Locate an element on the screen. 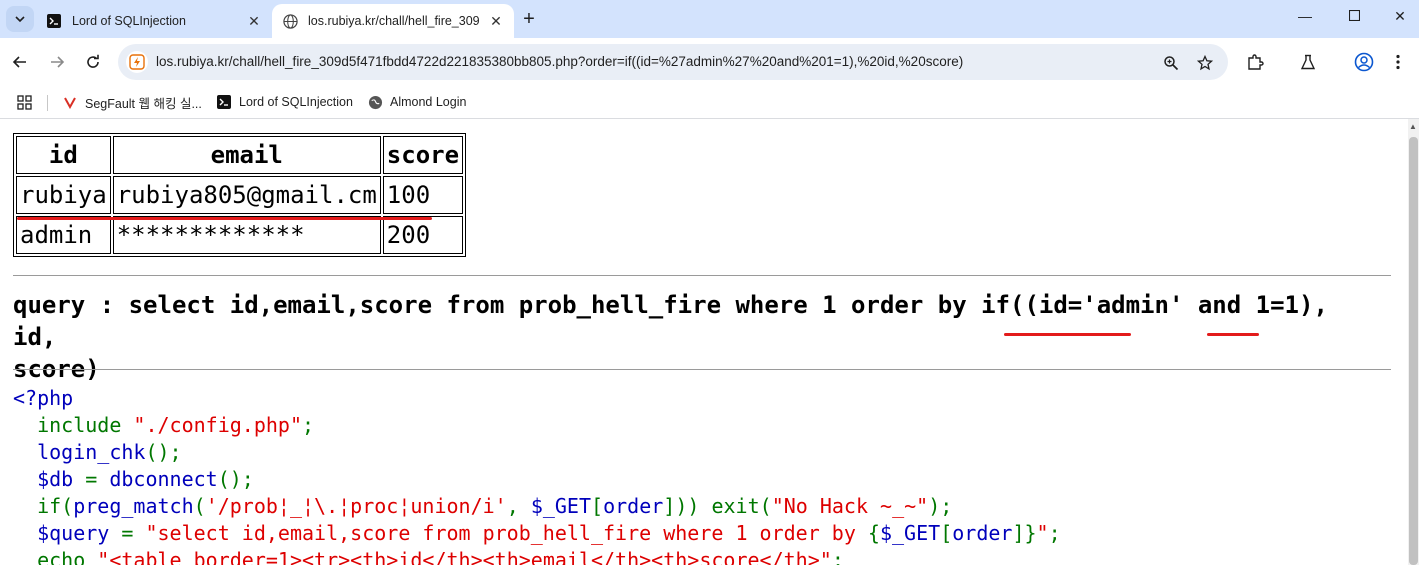 This screenshot has width=1419, height=565. bookmark-label: Lord of SQLInjection is located at coordinates (296, 102).